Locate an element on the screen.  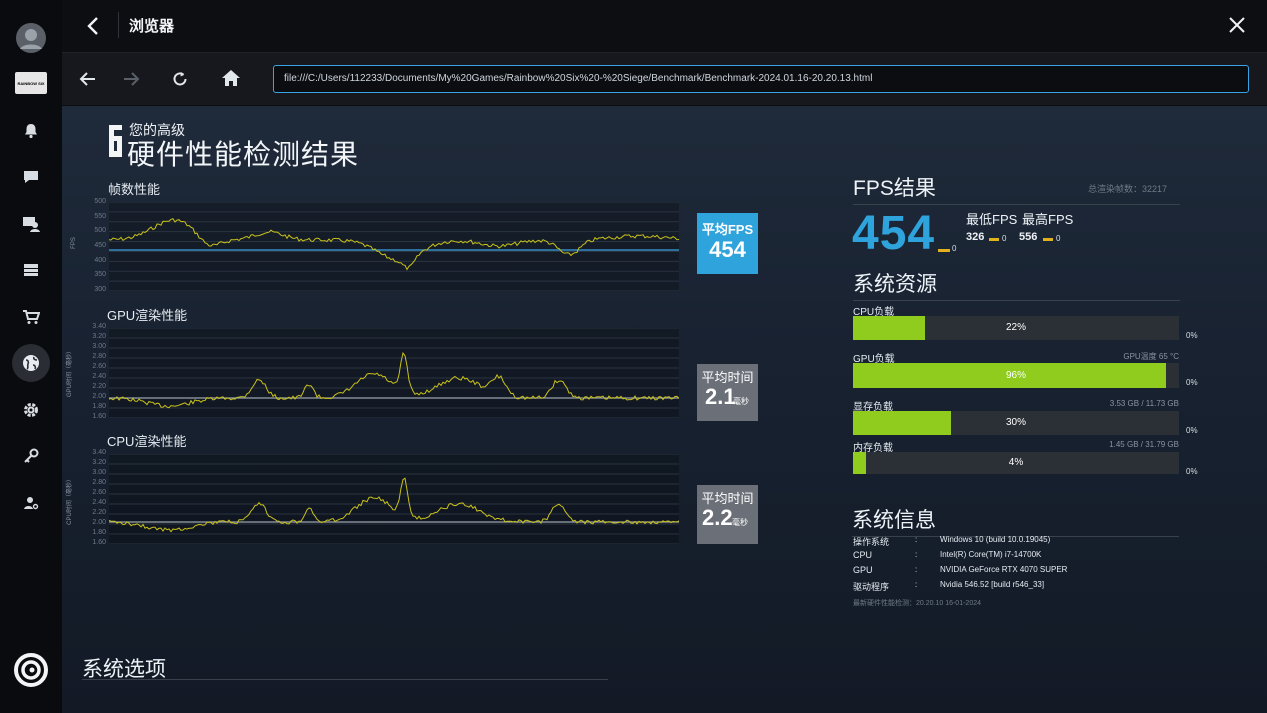
gpu-chart-title: GPU渲染性能 is located at coordinates (147, 315).